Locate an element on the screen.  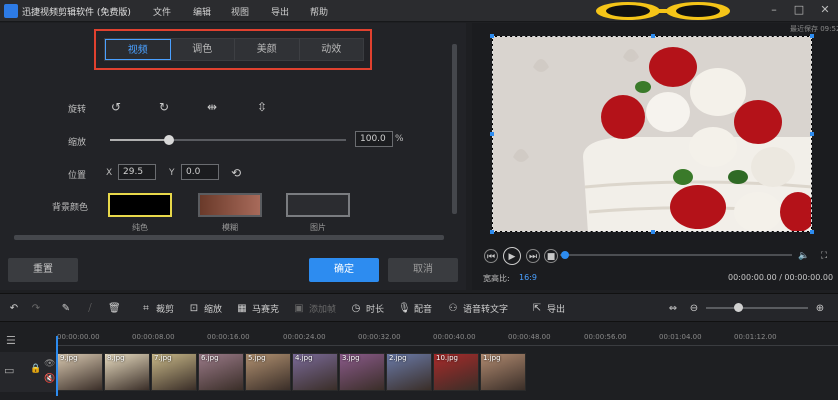
timeline-clip: 7.jpg is located at coordinates (174, 372).